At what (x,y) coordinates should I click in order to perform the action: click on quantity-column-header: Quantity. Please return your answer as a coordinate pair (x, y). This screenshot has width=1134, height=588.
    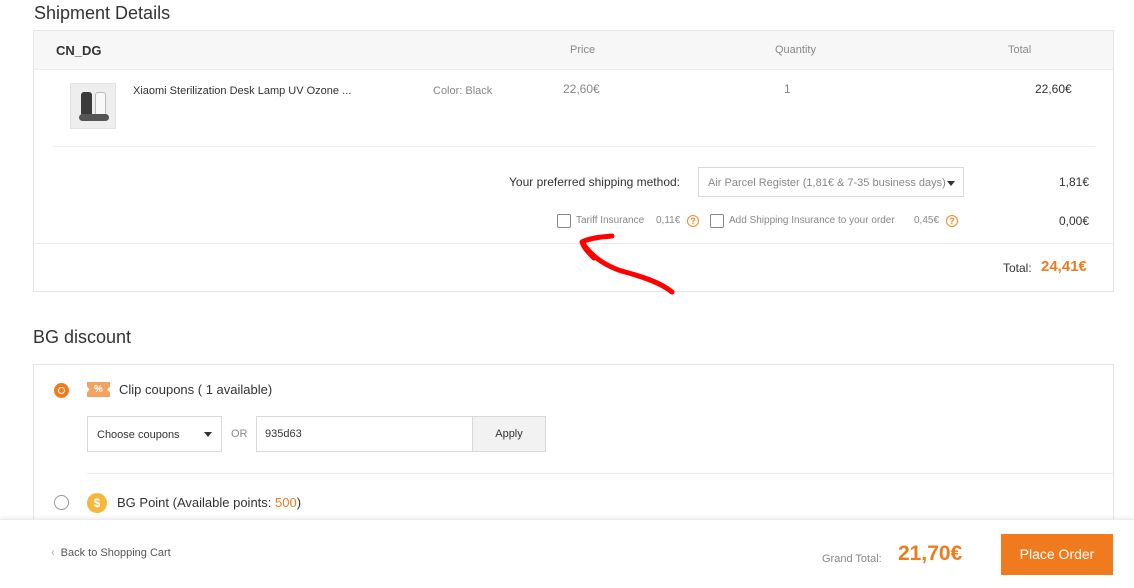
    Looking at the image, I should click on (795, 50).